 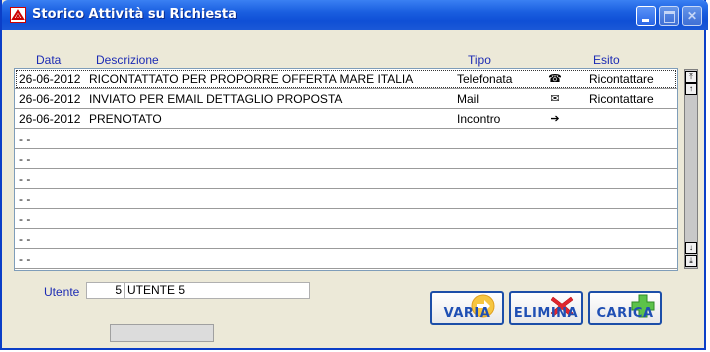 I want to click on header-esito: Esito, so click(x=606, y=60).